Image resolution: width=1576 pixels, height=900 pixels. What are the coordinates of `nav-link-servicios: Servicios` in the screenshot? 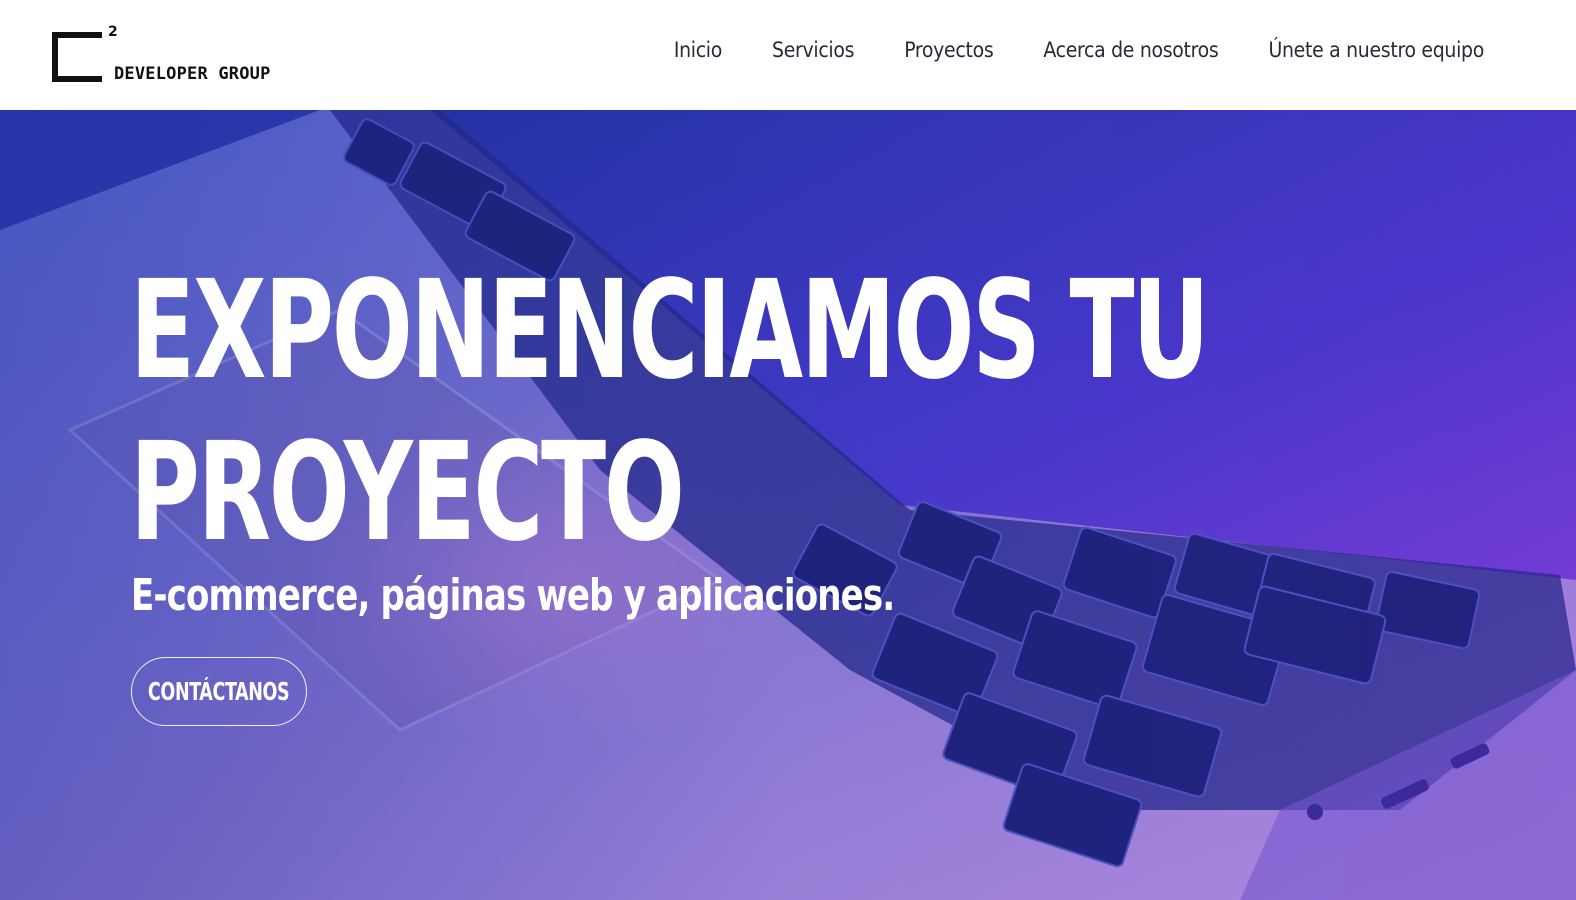 It's located at (813, 50).